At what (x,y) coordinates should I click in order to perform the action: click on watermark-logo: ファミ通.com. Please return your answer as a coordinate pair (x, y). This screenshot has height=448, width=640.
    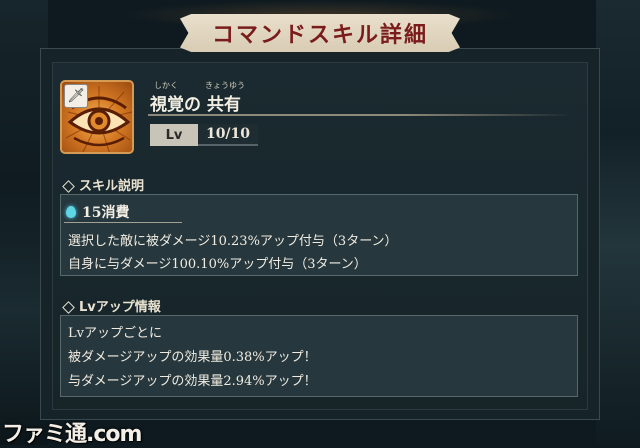
    Looking at the image, I should click on (72, 434).